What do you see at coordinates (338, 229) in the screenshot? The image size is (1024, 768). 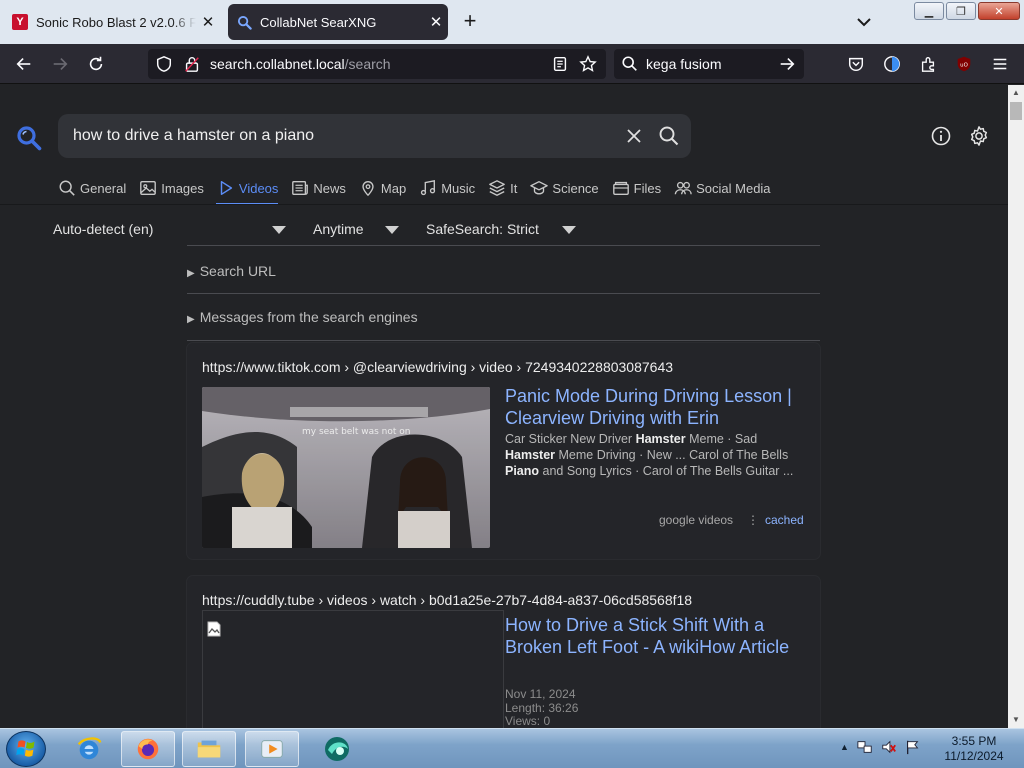 I see `time-range-select: Anytime` at bounding box center [338, 229].